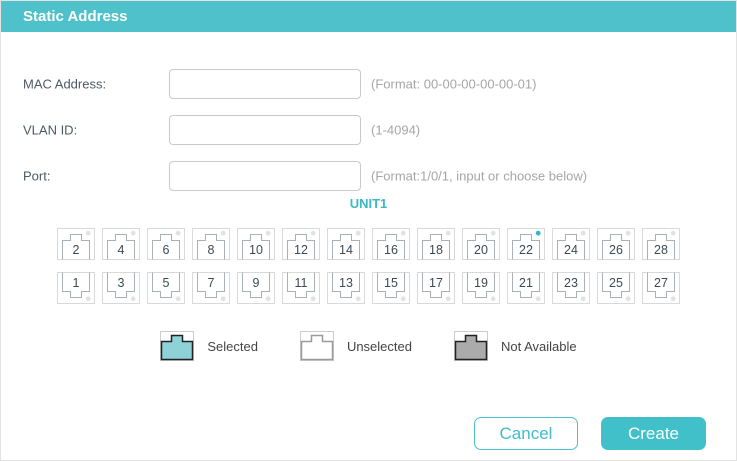 The width and height of the screenshot is (737, 461). What do you see at coordinates (538, 346) in the screenshot?
I see `legend-label-not-available: Not Available` at bounding box center [538, 346].